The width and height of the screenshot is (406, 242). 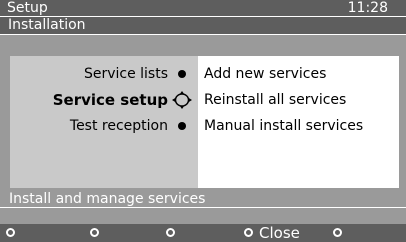 I want to click on option-add-new-services: Add new services, so click(x=299, y=74).